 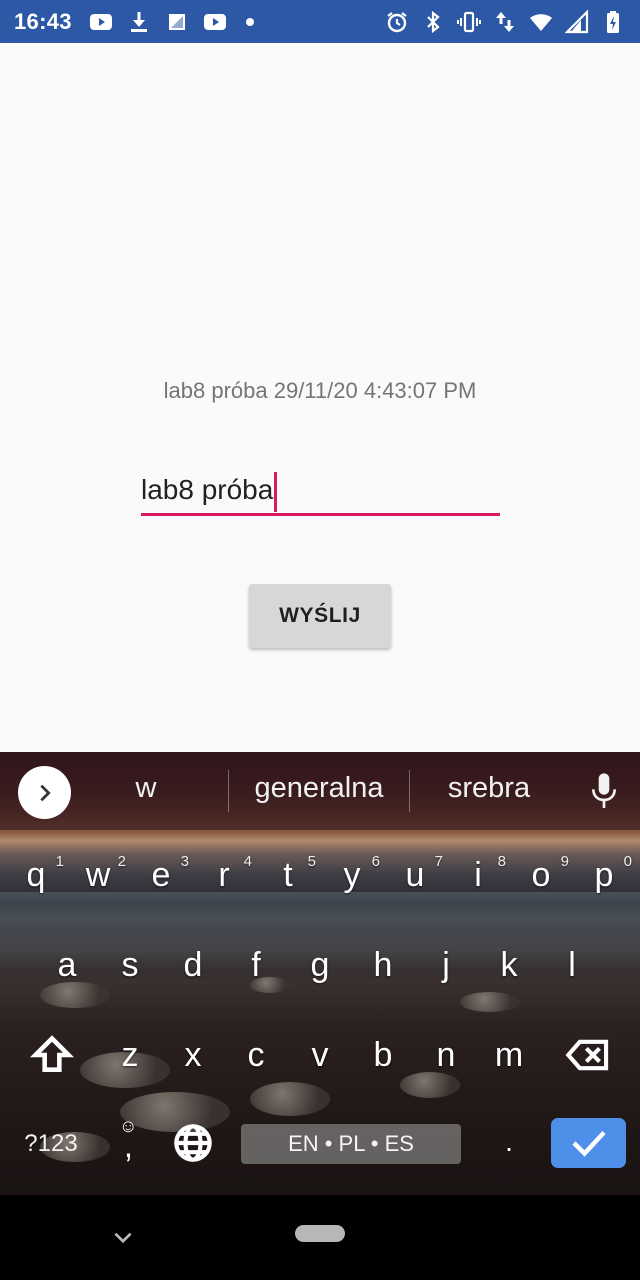 I want to click on more-notifications-dot, so click(x=249, y=21).